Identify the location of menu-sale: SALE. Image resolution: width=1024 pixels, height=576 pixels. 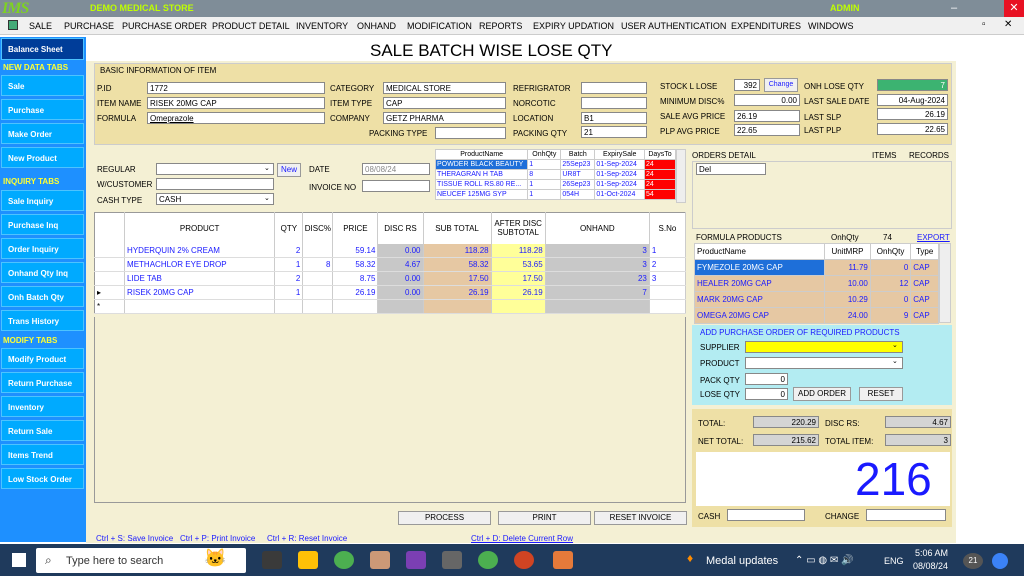
(40, 26).